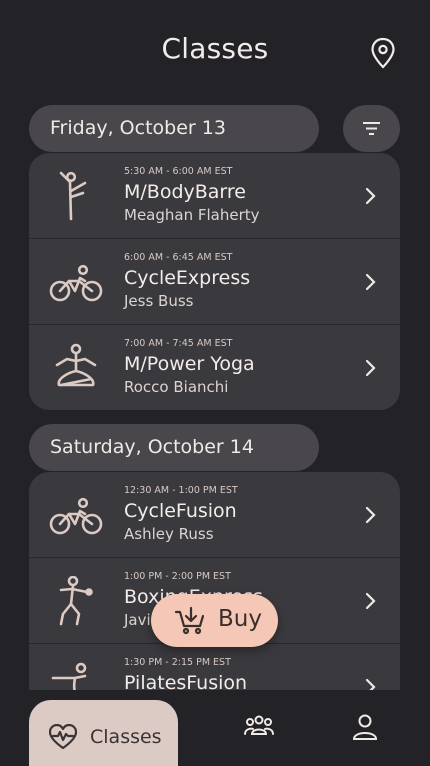 The height and width of the screenshot is (766, 430). I want to click on nav-tab-classes: Classes, so click(103, 733).